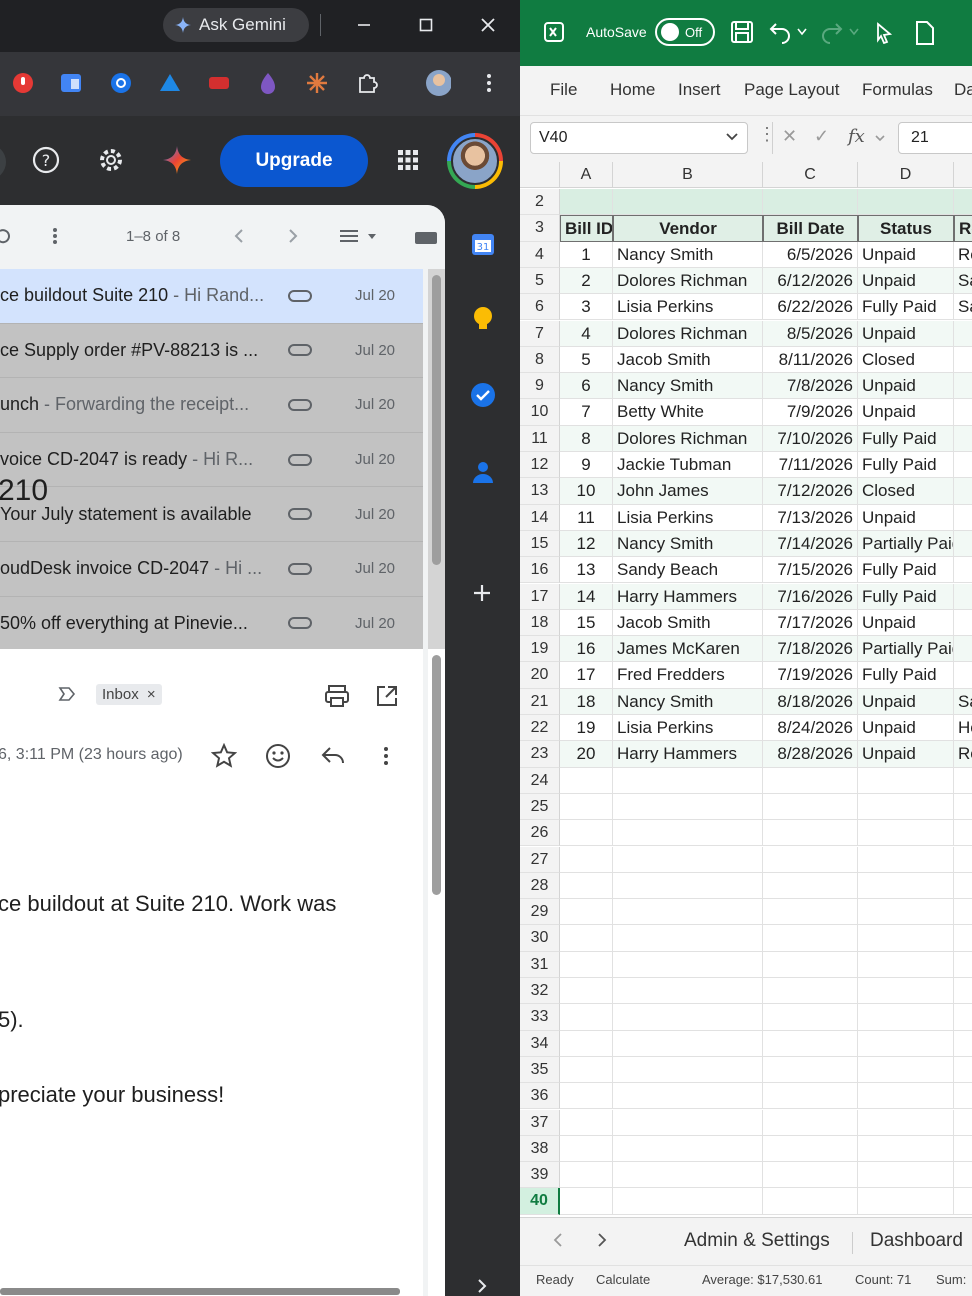 This screenshot has width=972, height=1296. Describe the element at coordinates (211, 569) in the screenshot. I see `mail-row: oudDesk invoice CD-2047 - Hi ... Jul 20` at that location.